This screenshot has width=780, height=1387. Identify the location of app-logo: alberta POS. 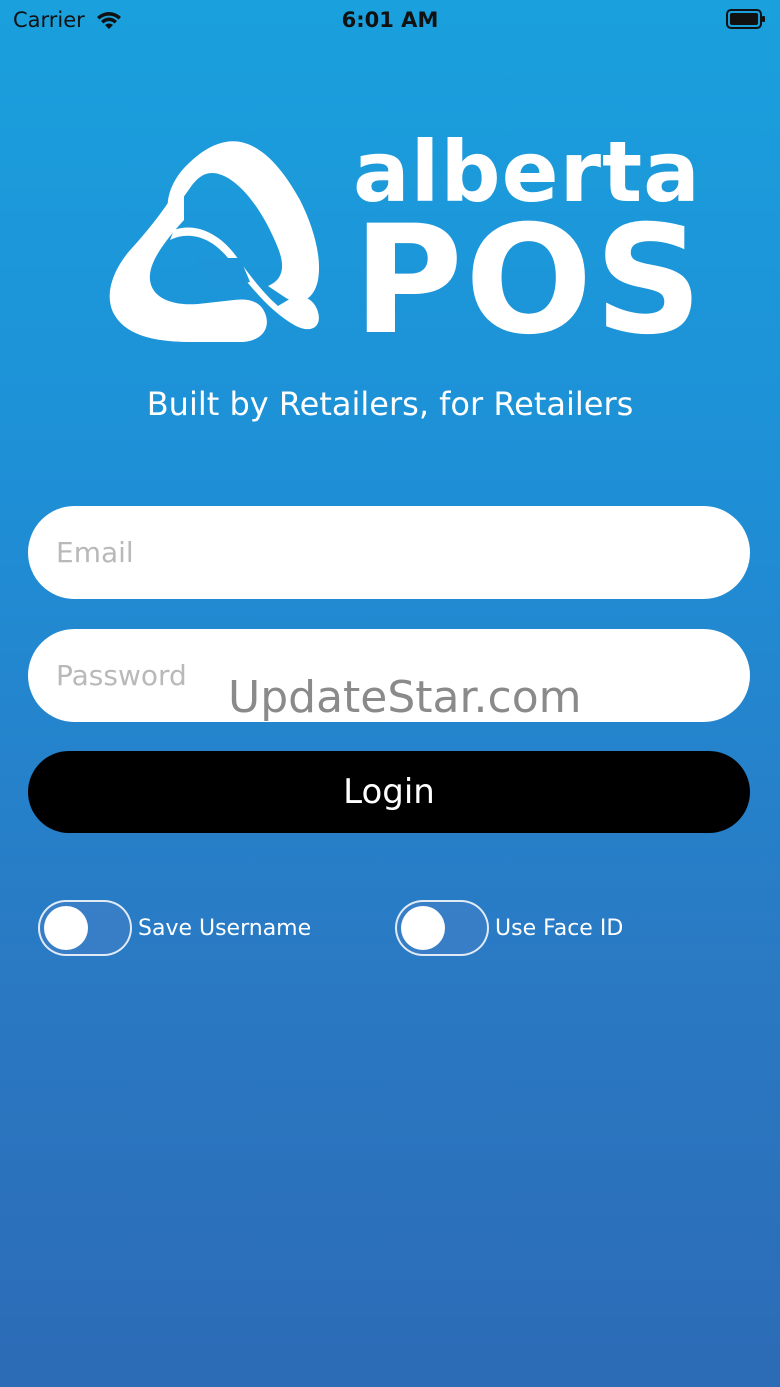
(401, 247).